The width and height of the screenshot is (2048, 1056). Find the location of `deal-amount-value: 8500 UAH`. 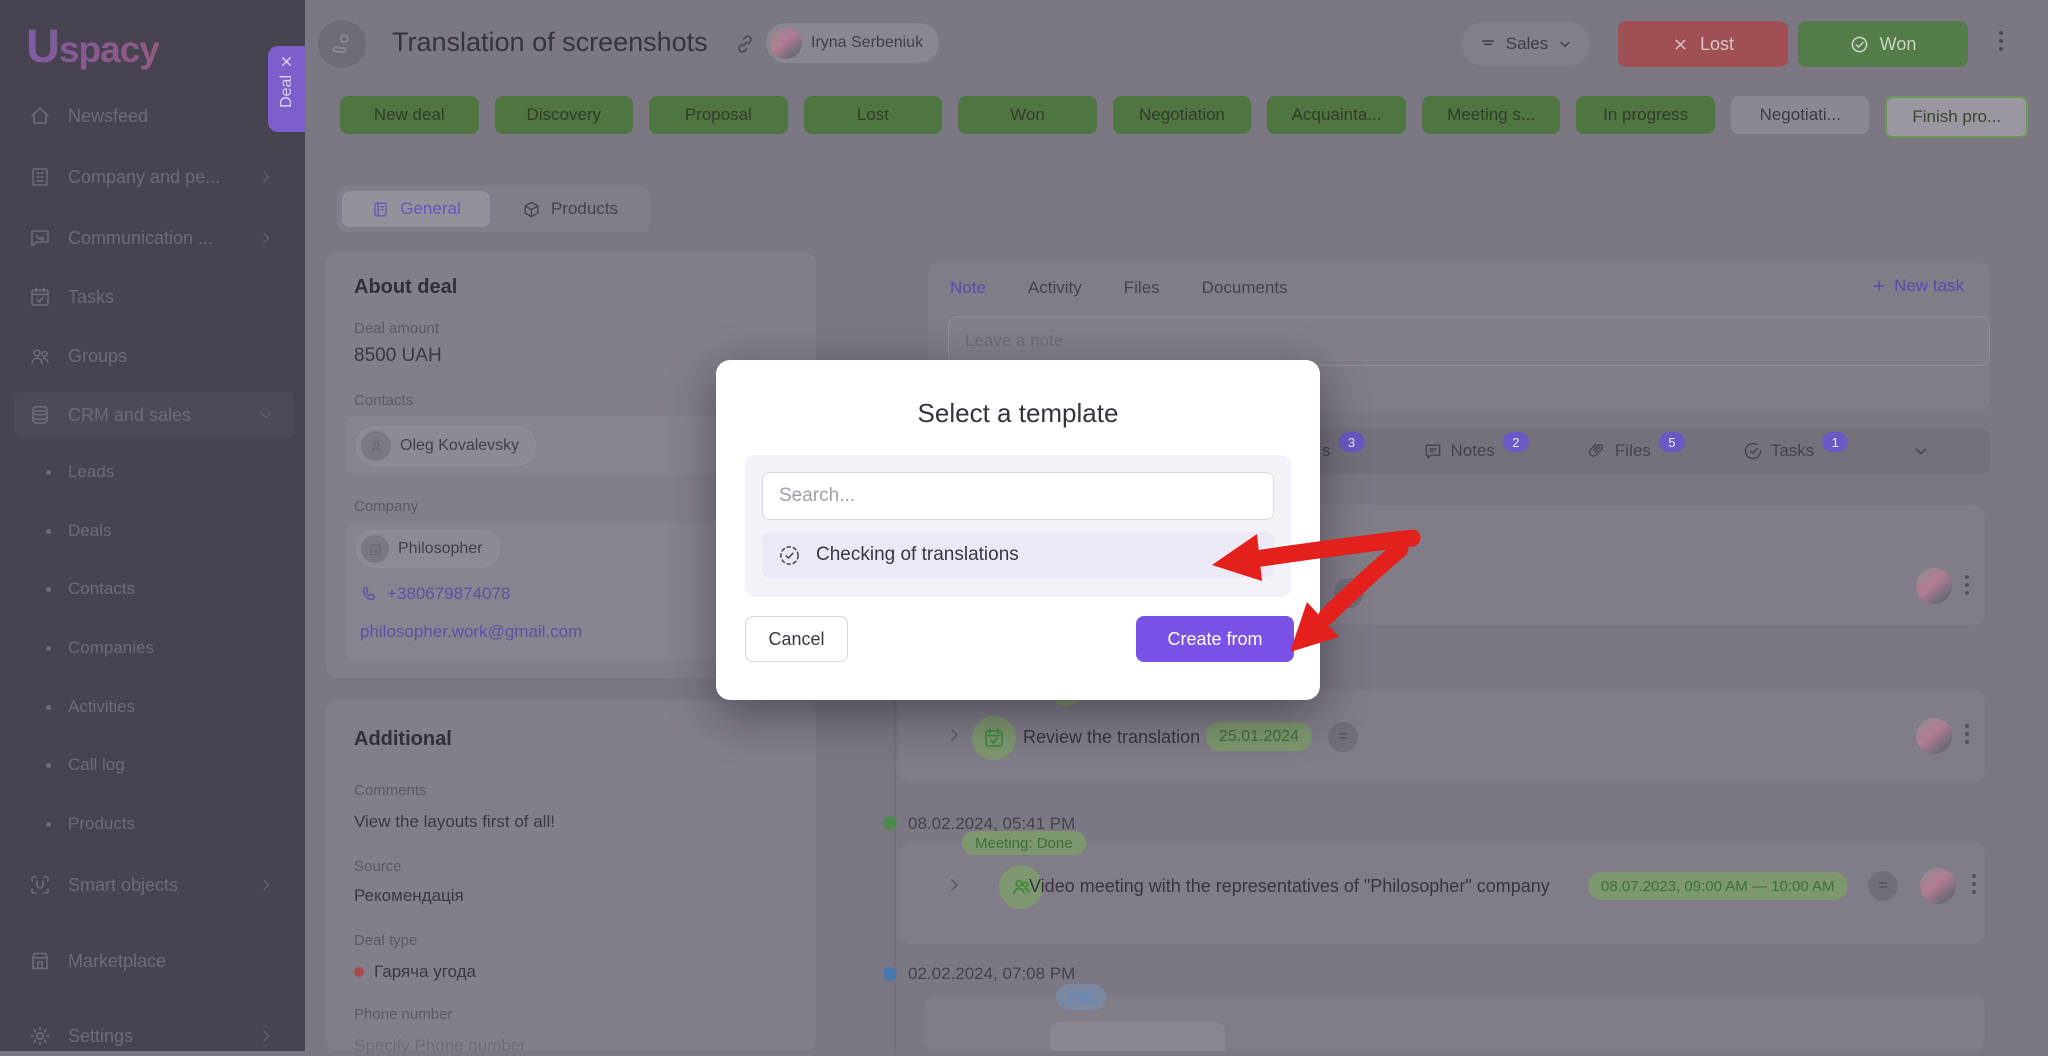

deal-amount-value: 8500 UAH is located at coordinates (398, 356).